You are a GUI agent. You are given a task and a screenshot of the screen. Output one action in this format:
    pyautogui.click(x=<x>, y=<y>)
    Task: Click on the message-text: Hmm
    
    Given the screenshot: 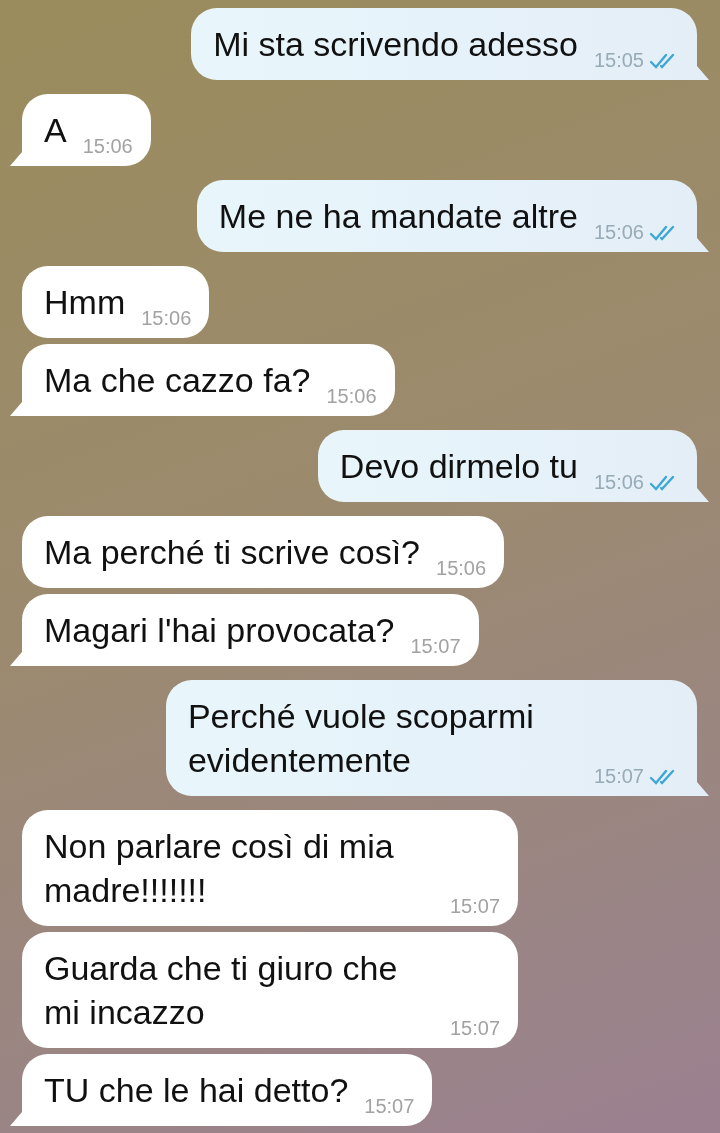 What is the action you would take?
    pyautogui.click(x=85, y=302)
    